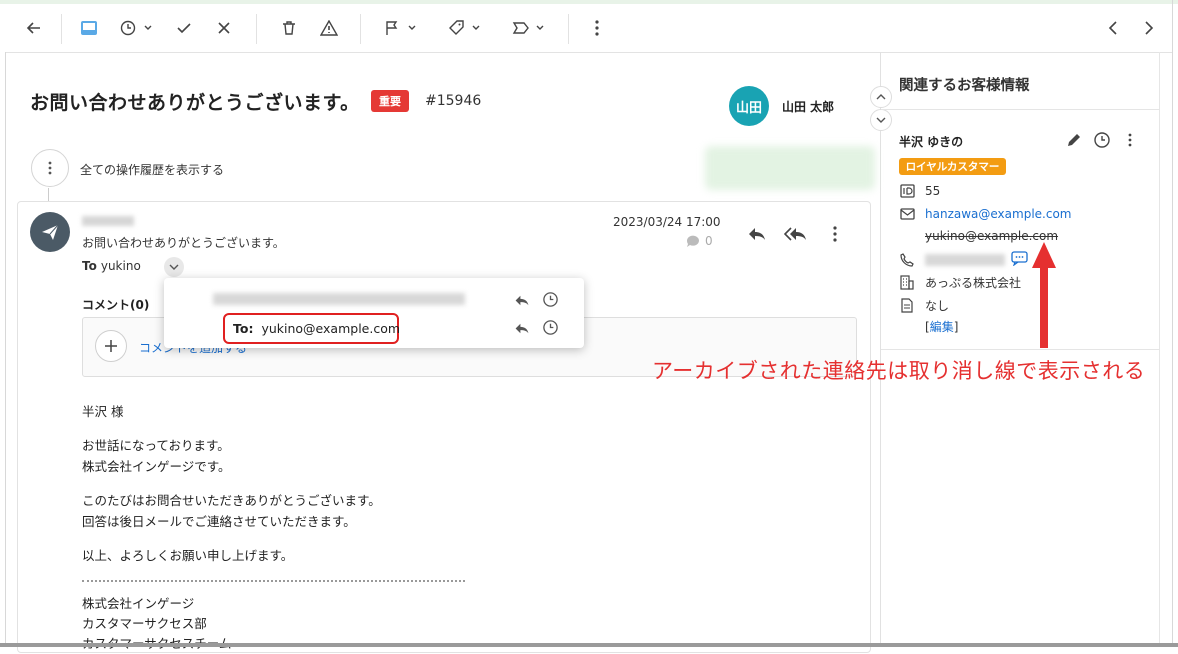 The image size is (1178, 654). I want to click on phone-number-blurred, so click(965, 260).